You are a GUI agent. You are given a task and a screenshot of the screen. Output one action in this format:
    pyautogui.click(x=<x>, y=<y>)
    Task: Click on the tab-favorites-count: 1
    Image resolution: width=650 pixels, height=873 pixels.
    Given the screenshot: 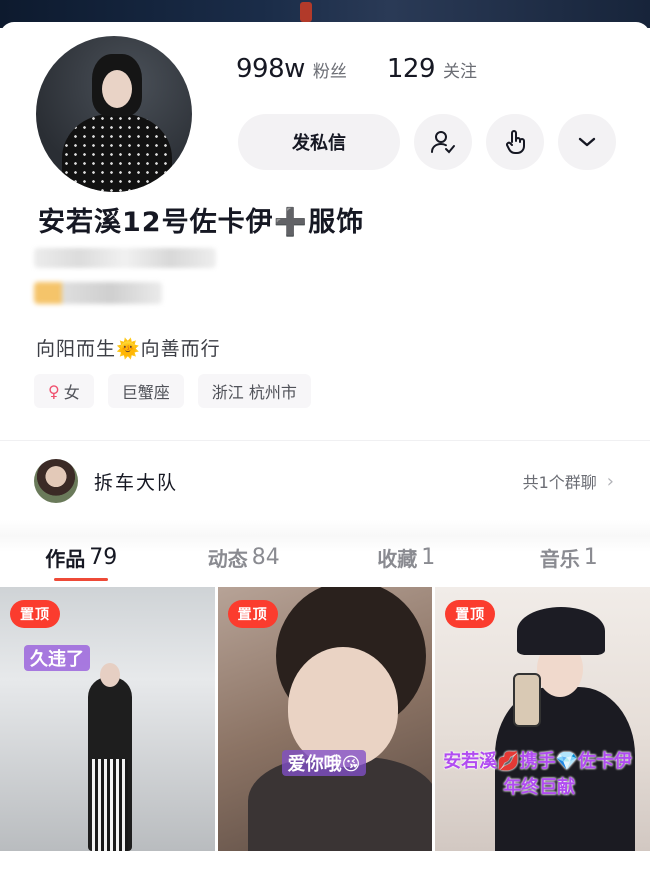 What is the action you would take?
    pyautogui.click(x=428, y=557)
    